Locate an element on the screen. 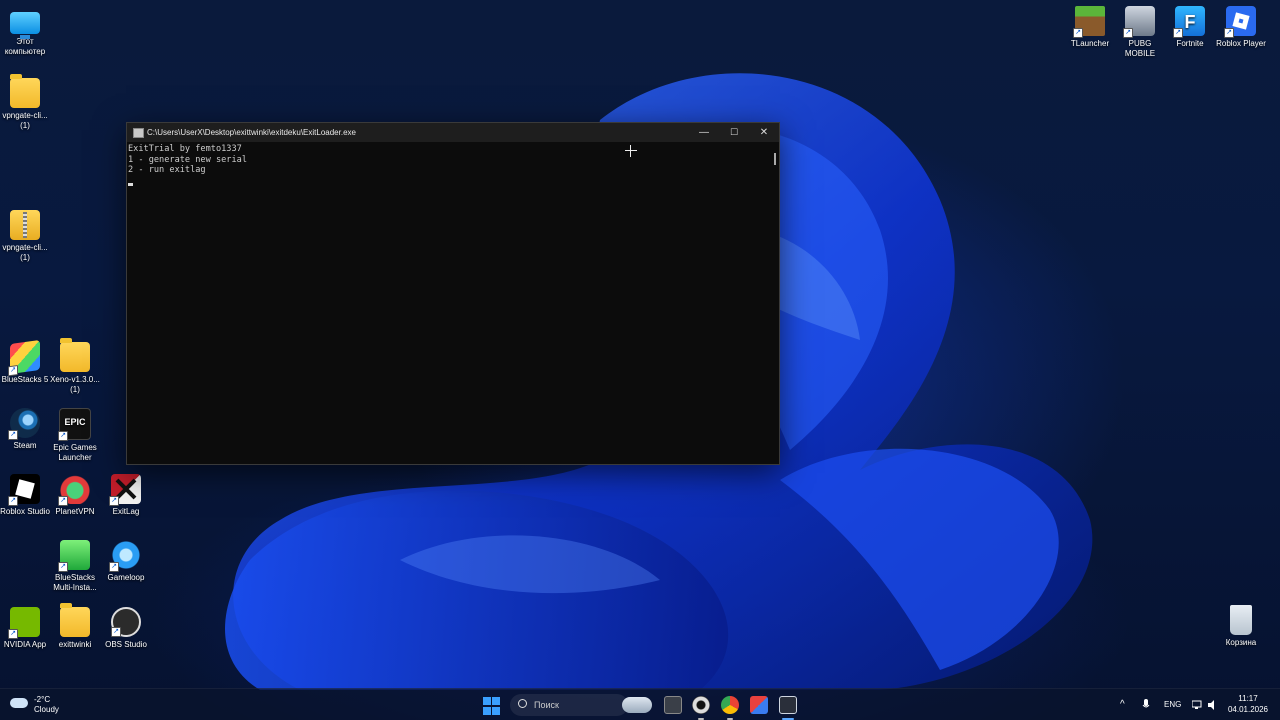 This screenshot has width=1280, height=720. chrome-icon is located at coordinates (730, 705).